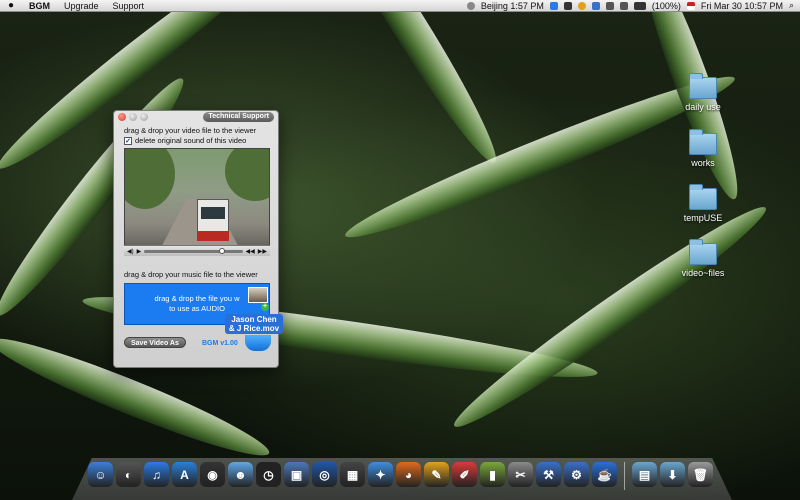 This screenshot has height=500, width=800. Describe the element at coordinates (623, 5) in the screenshot. I see `volume-icon` at that location.